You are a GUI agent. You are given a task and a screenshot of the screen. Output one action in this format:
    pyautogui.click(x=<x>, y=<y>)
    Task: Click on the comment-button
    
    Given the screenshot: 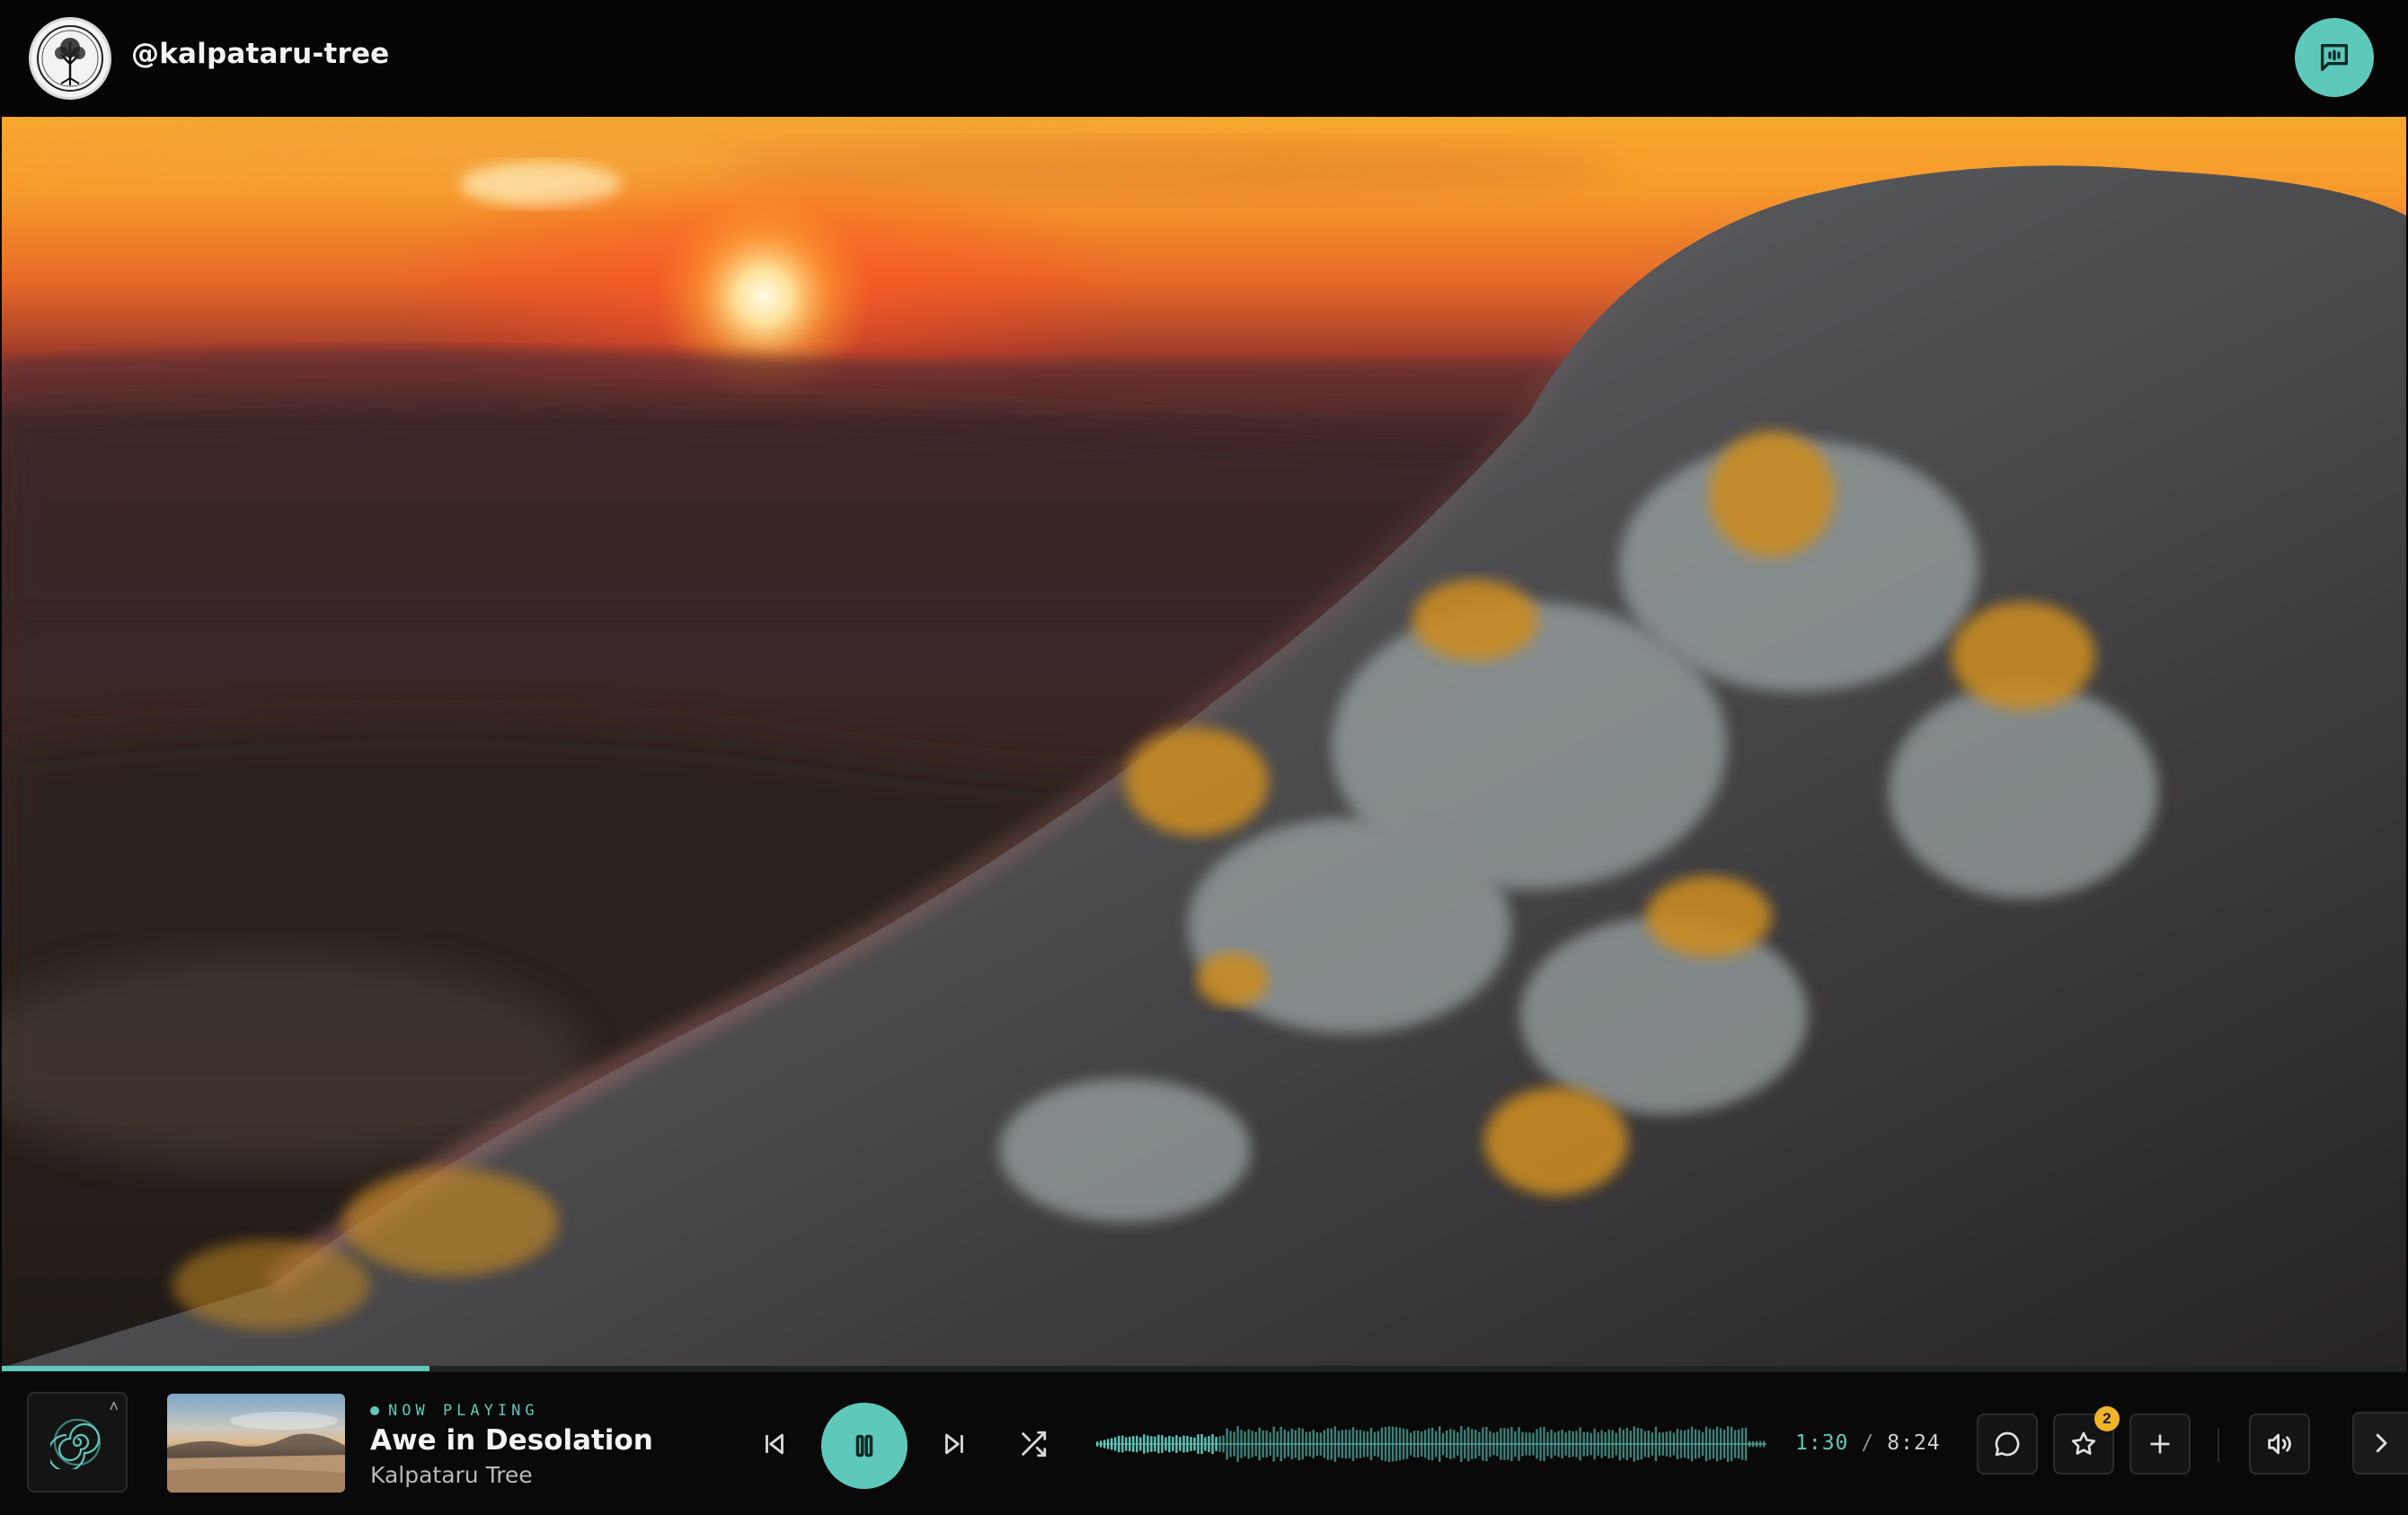 What is the action you would take?
    pyautogui.click(x=2007, y=1444)
    